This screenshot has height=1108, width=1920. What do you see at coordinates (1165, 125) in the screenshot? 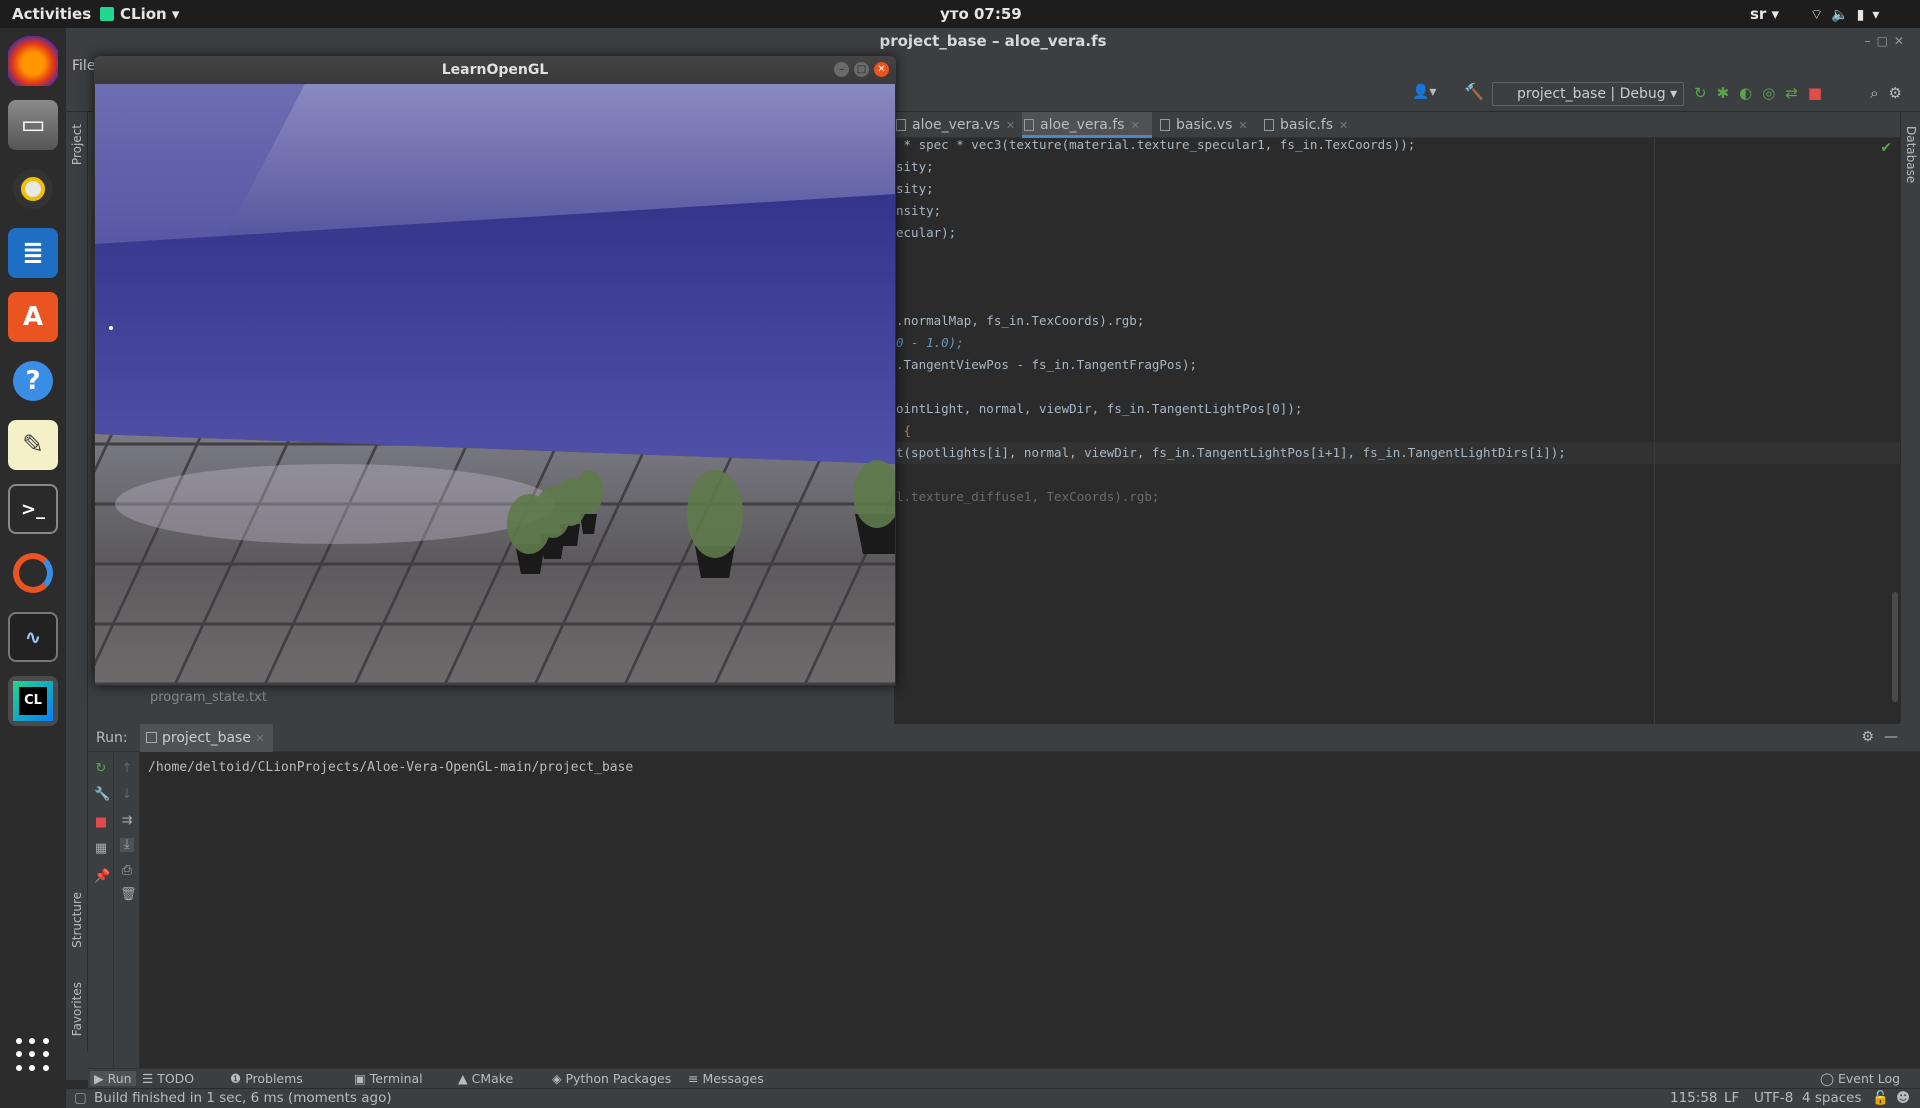
I see `file-icon` at bounding box center [1165, 125].